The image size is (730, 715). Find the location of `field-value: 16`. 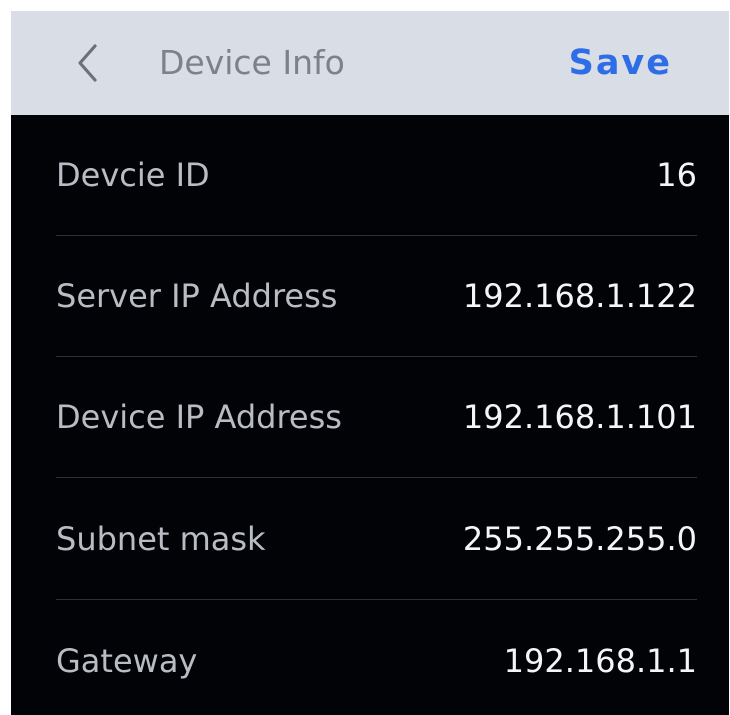

field-value: 16 is located at coordinates (676, 175).